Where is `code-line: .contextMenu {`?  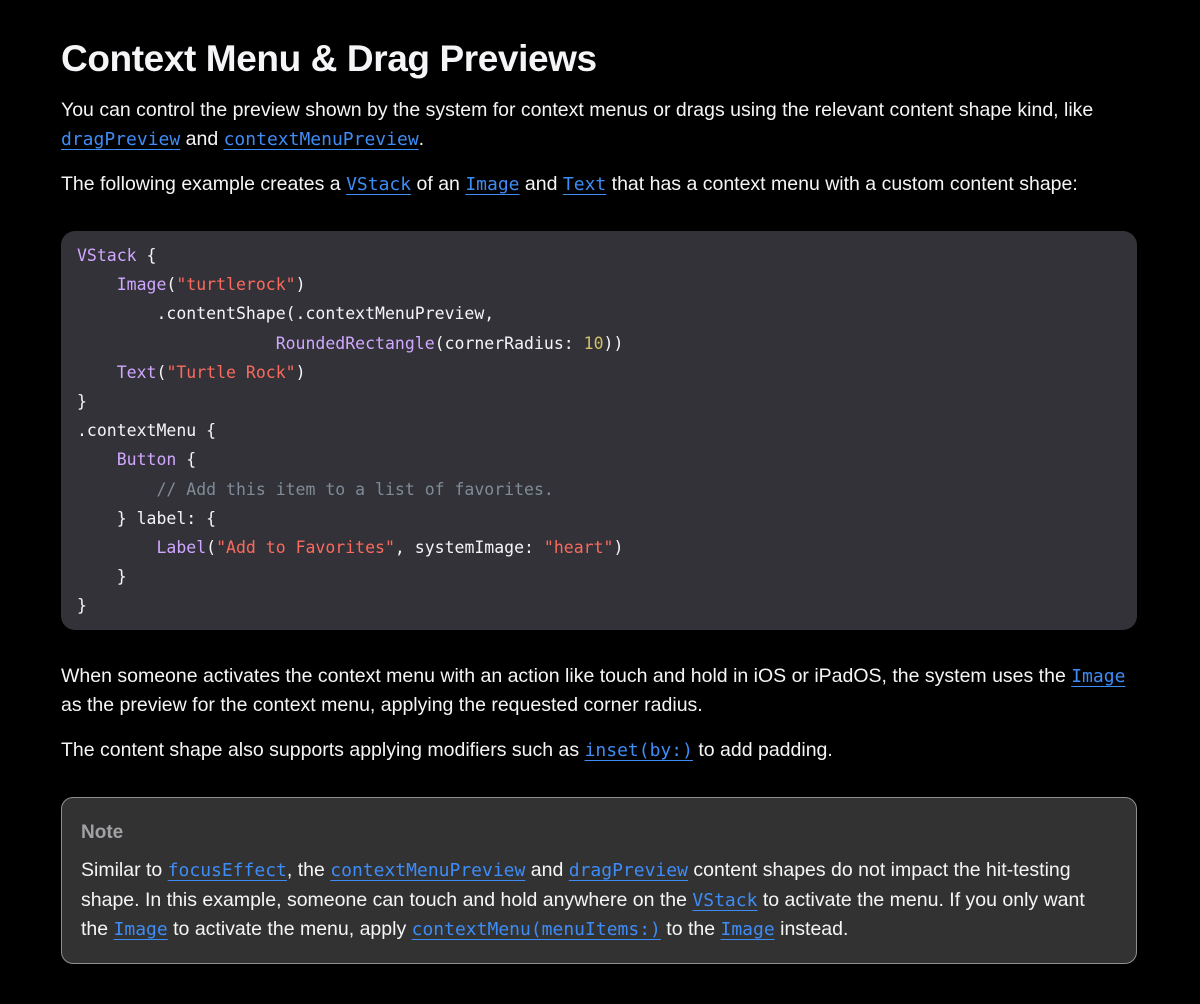
code-line: .contextMenu { is located at coordinates (599, 430).